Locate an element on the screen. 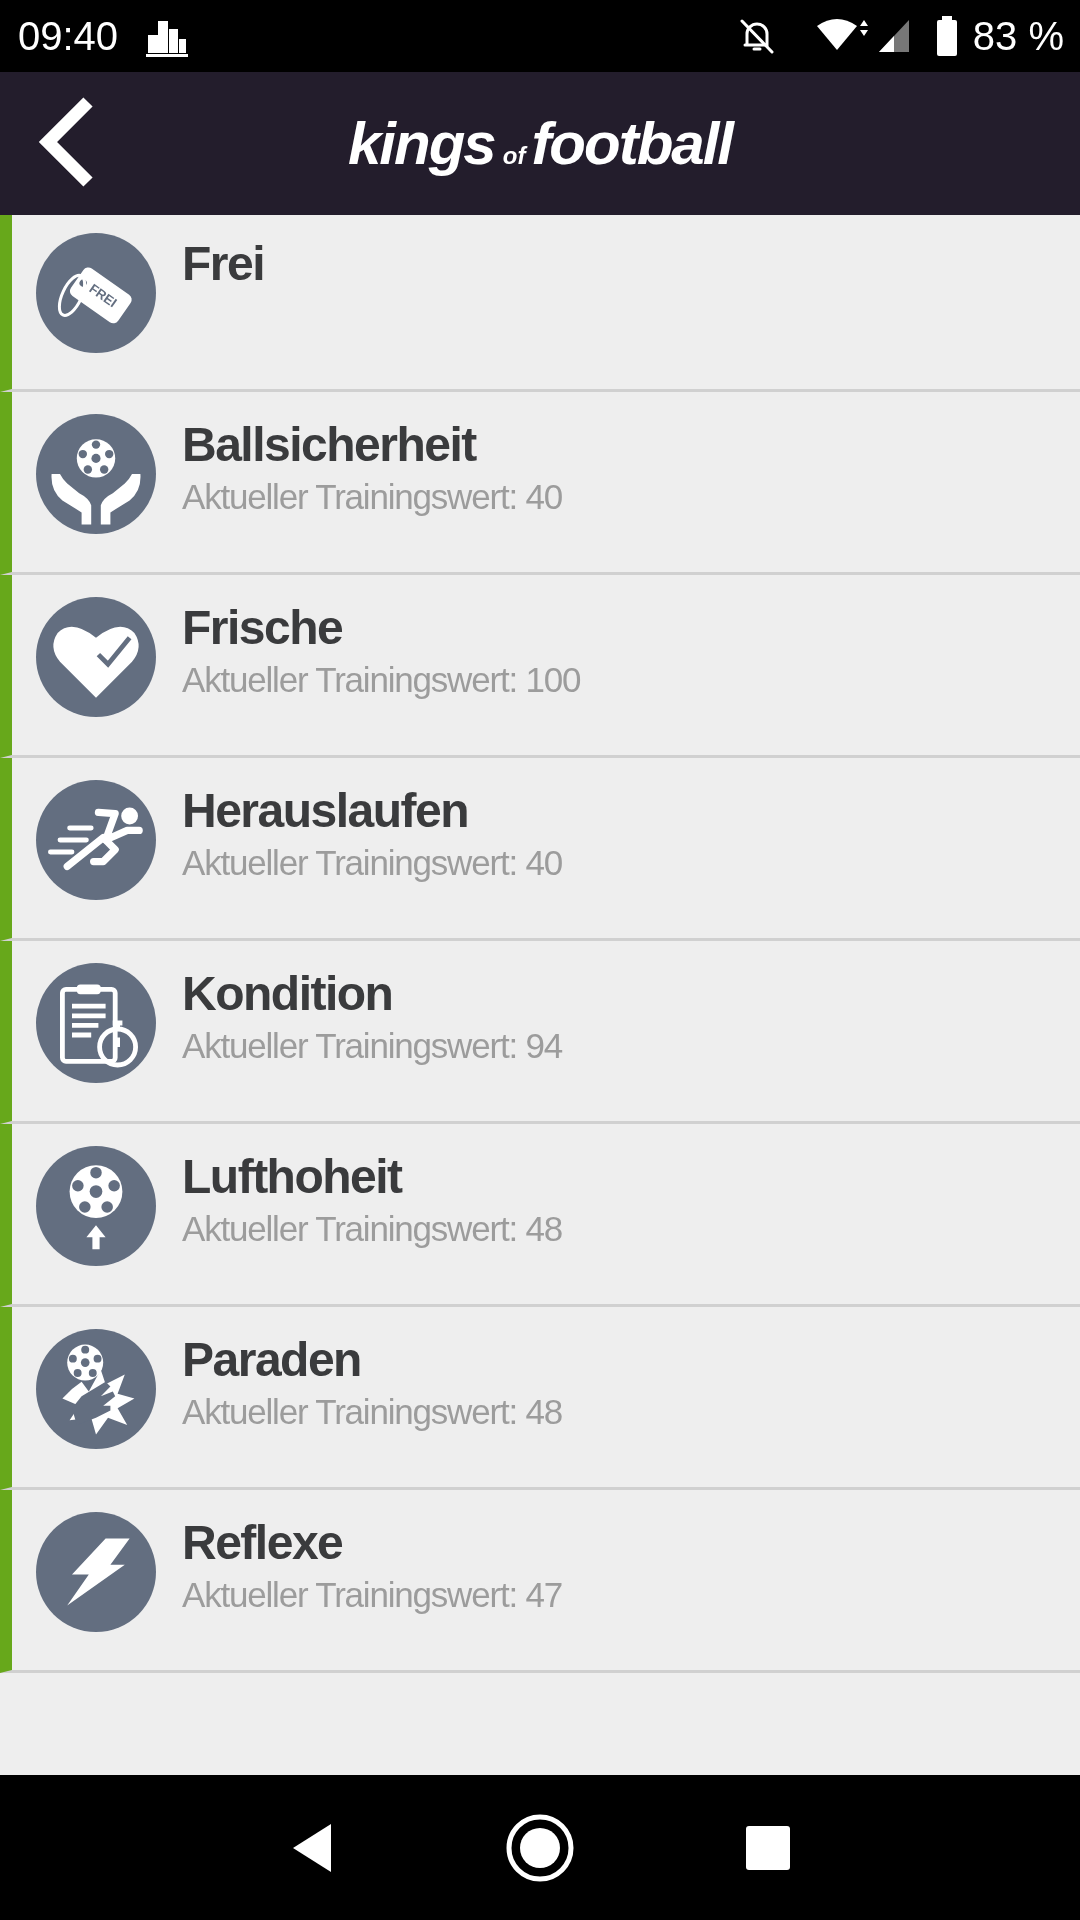  heart-check-icon is located at coordinates (96, 657).